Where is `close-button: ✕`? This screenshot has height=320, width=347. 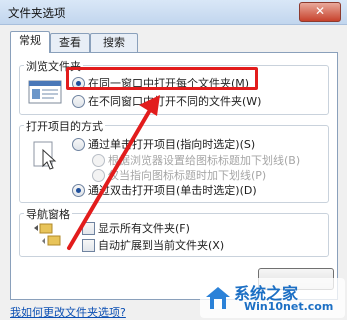
close-button: ✕ is located at coordinates (320, 12).